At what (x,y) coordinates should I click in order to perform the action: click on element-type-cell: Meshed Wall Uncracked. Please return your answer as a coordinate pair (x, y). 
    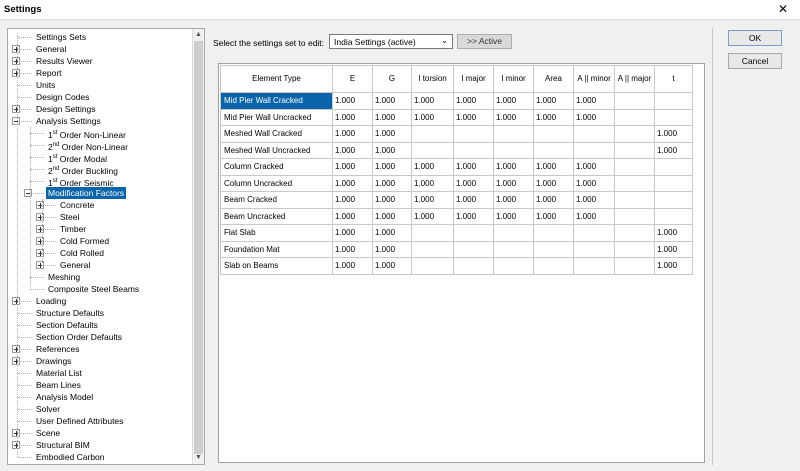
    Looking at the image, I should click on (276, 150).